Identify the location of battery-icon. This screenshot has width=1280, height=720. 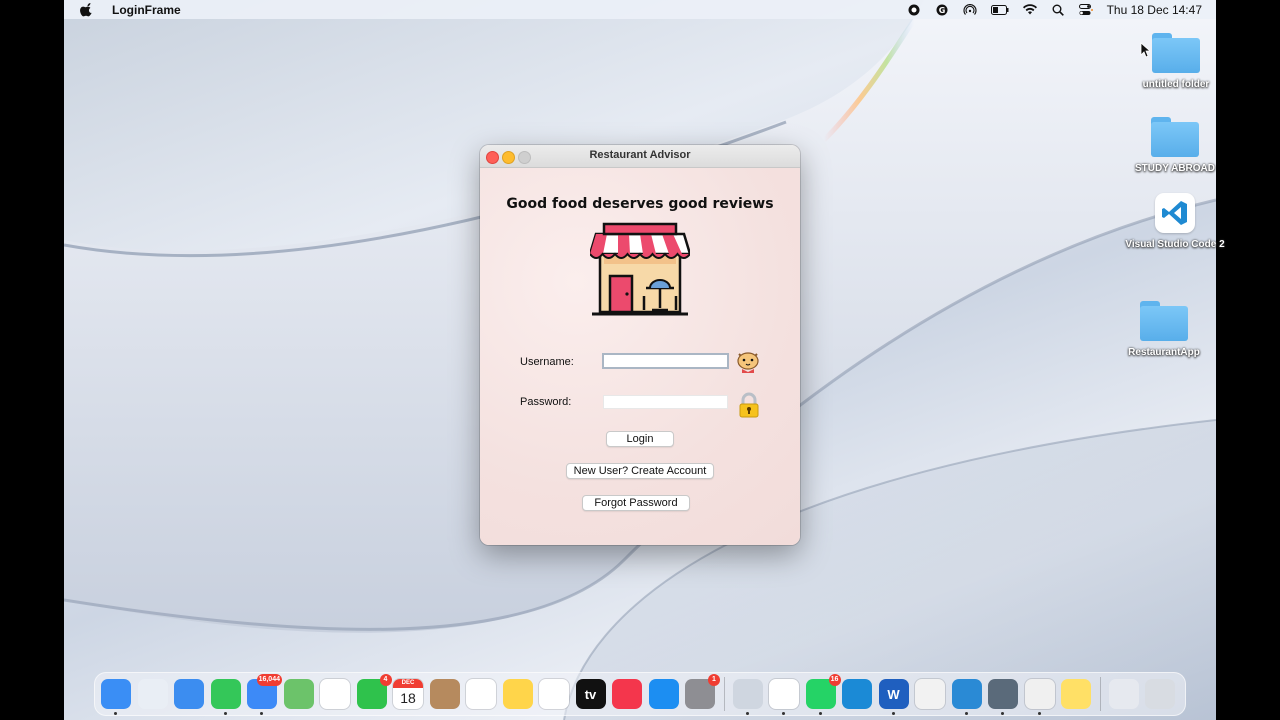
(999, 10).